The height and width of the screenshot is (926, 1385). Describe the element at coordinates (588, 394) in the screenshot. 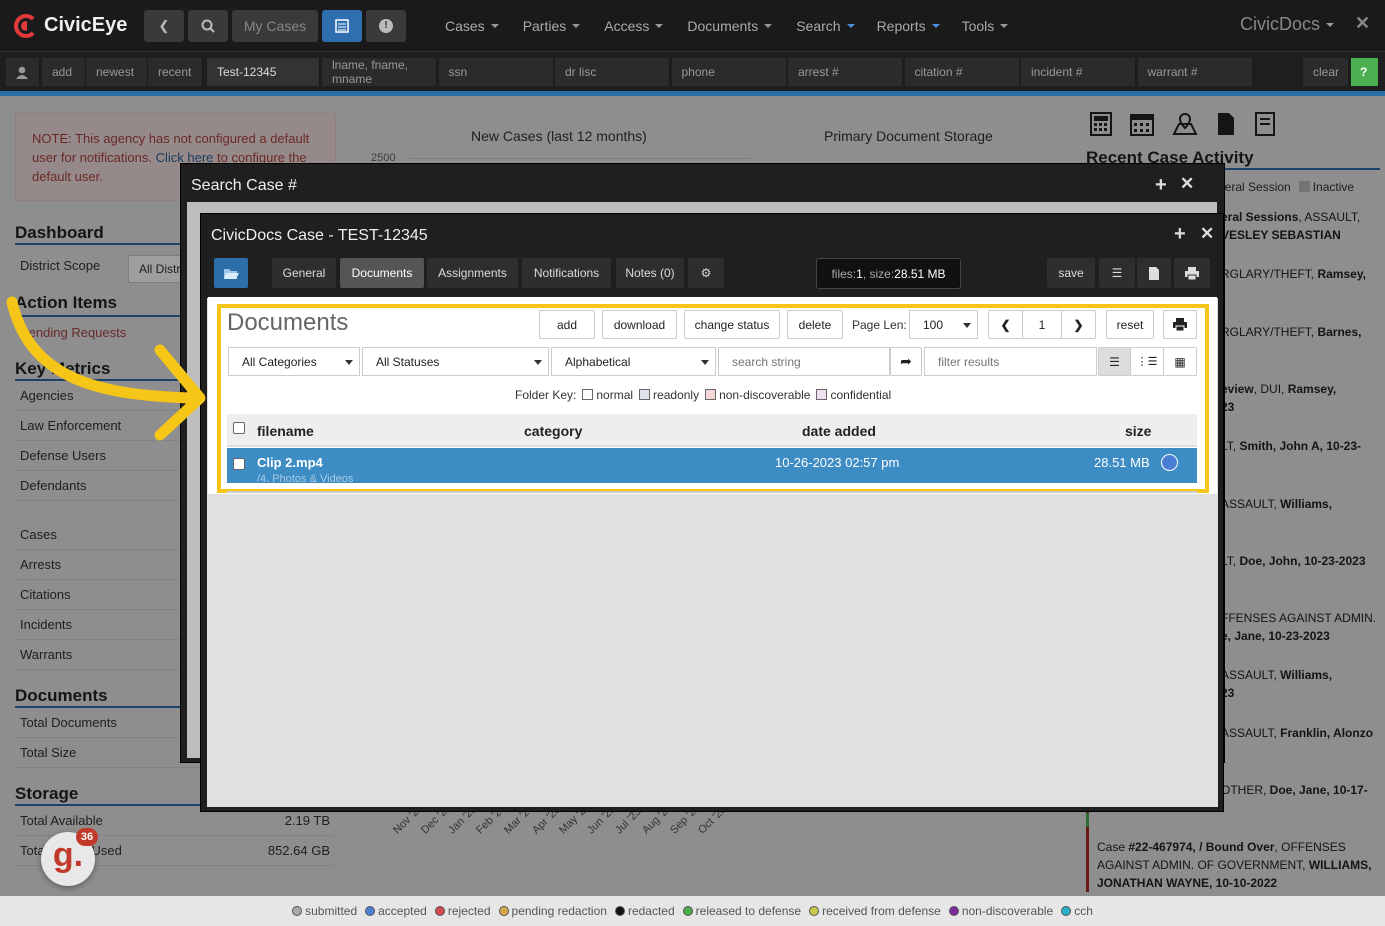

I see `normal-swatch` at that location.